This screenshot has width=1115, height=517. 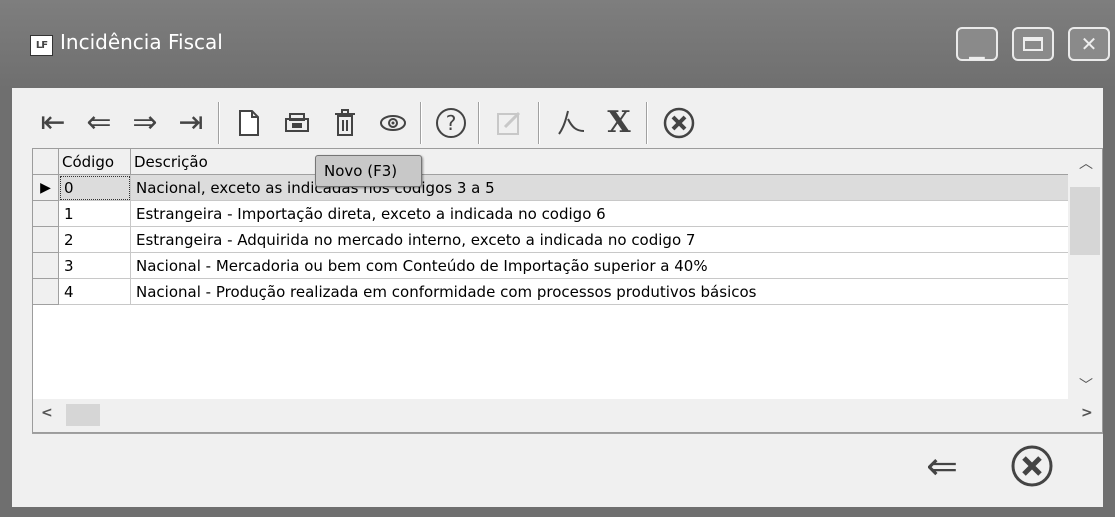 I want to click on minimize-button: ▁, so click(x=977, y=44).